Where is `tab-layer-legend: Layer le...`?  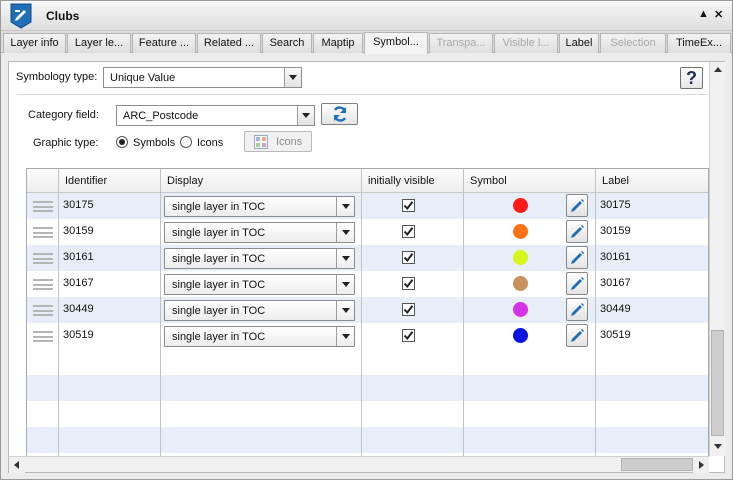
tab-layer-legend: Layer le... is located at coordinates (99, 43).